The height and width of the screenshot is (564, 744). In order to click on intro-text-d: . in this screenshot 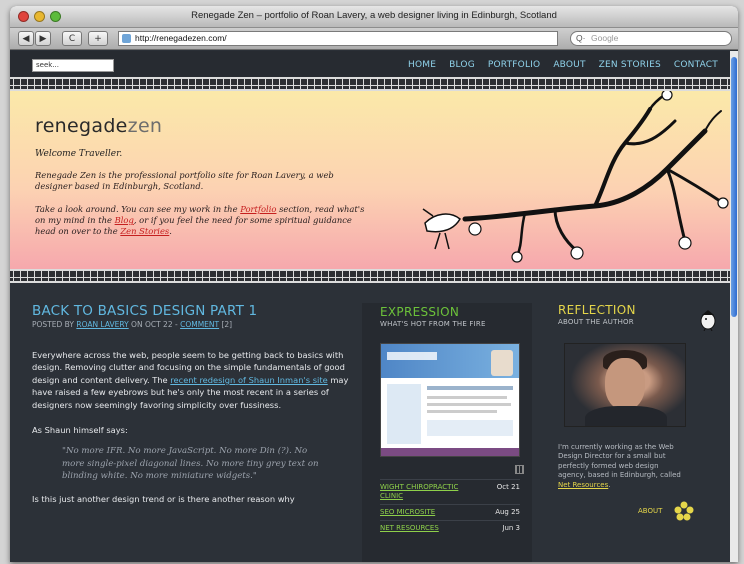, I will do `click(170, 231)`.